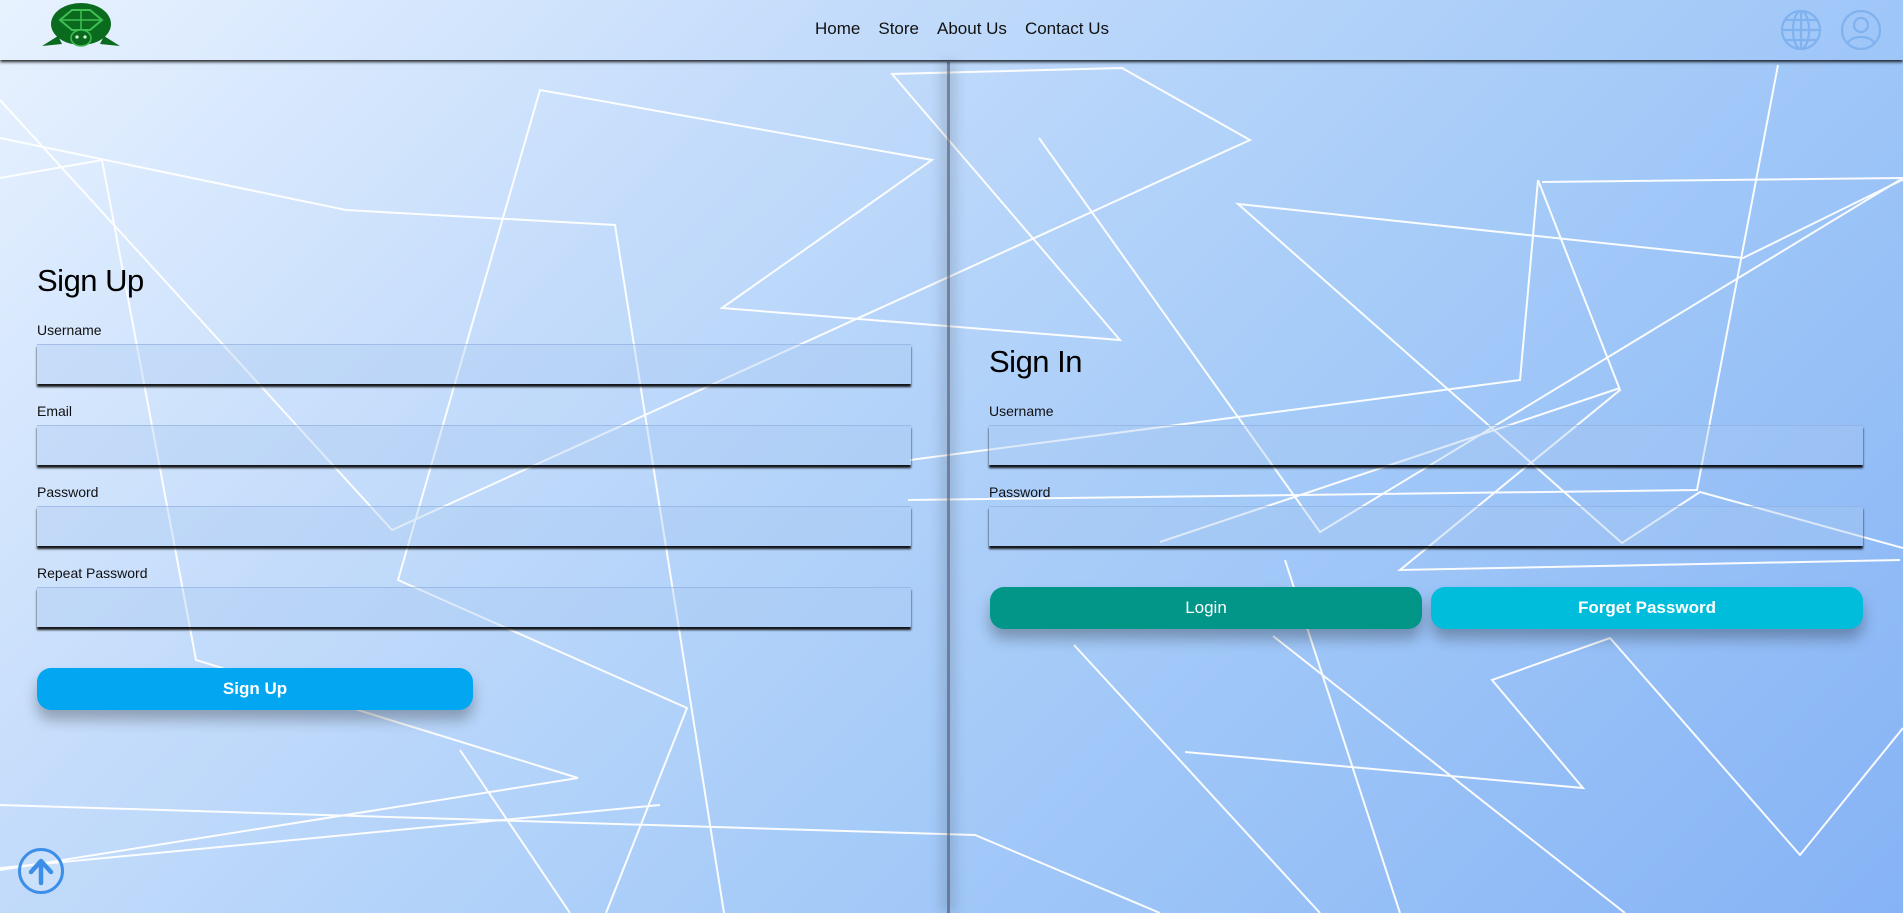  What do you see at coordinates (474, 607) in the screenshot?
I see `signup-repeat-password-input` at bounding box center [474, 607].